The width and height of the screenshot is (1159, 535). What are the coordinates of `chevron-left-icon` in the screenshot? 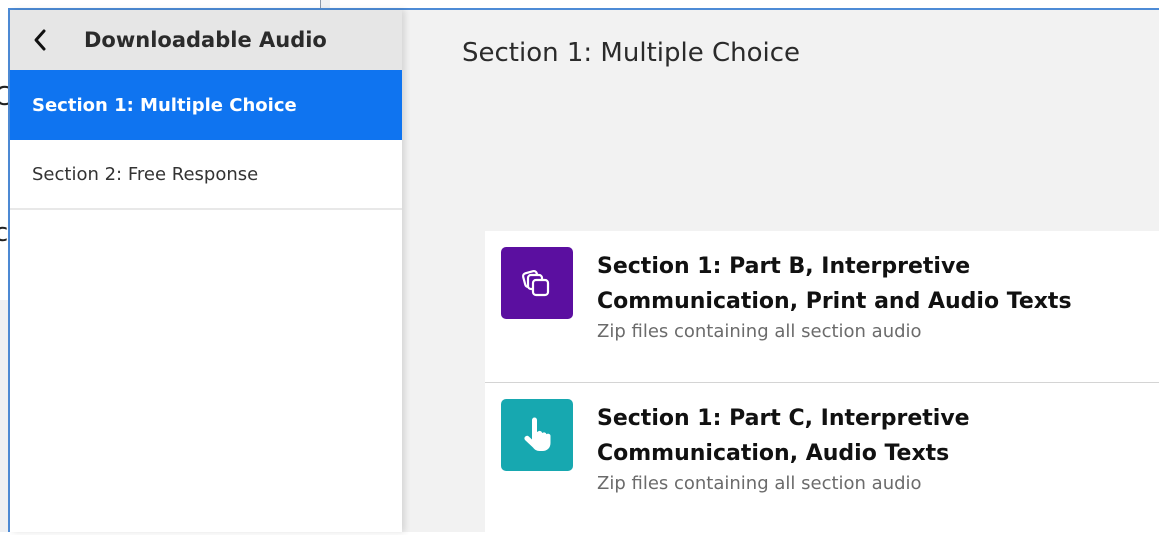 It's located at (40, 40).